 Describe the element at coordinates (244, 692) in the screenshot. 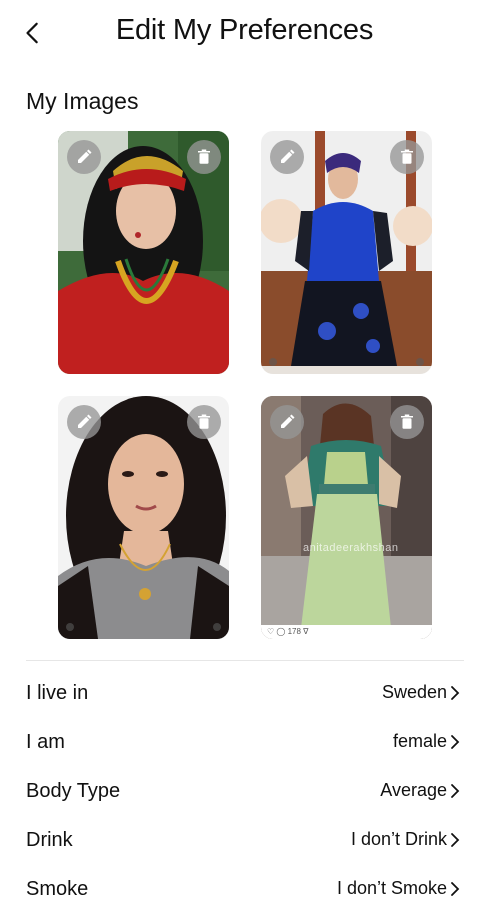

I see `pref-row-live-in: I live in Sweden` at that location.